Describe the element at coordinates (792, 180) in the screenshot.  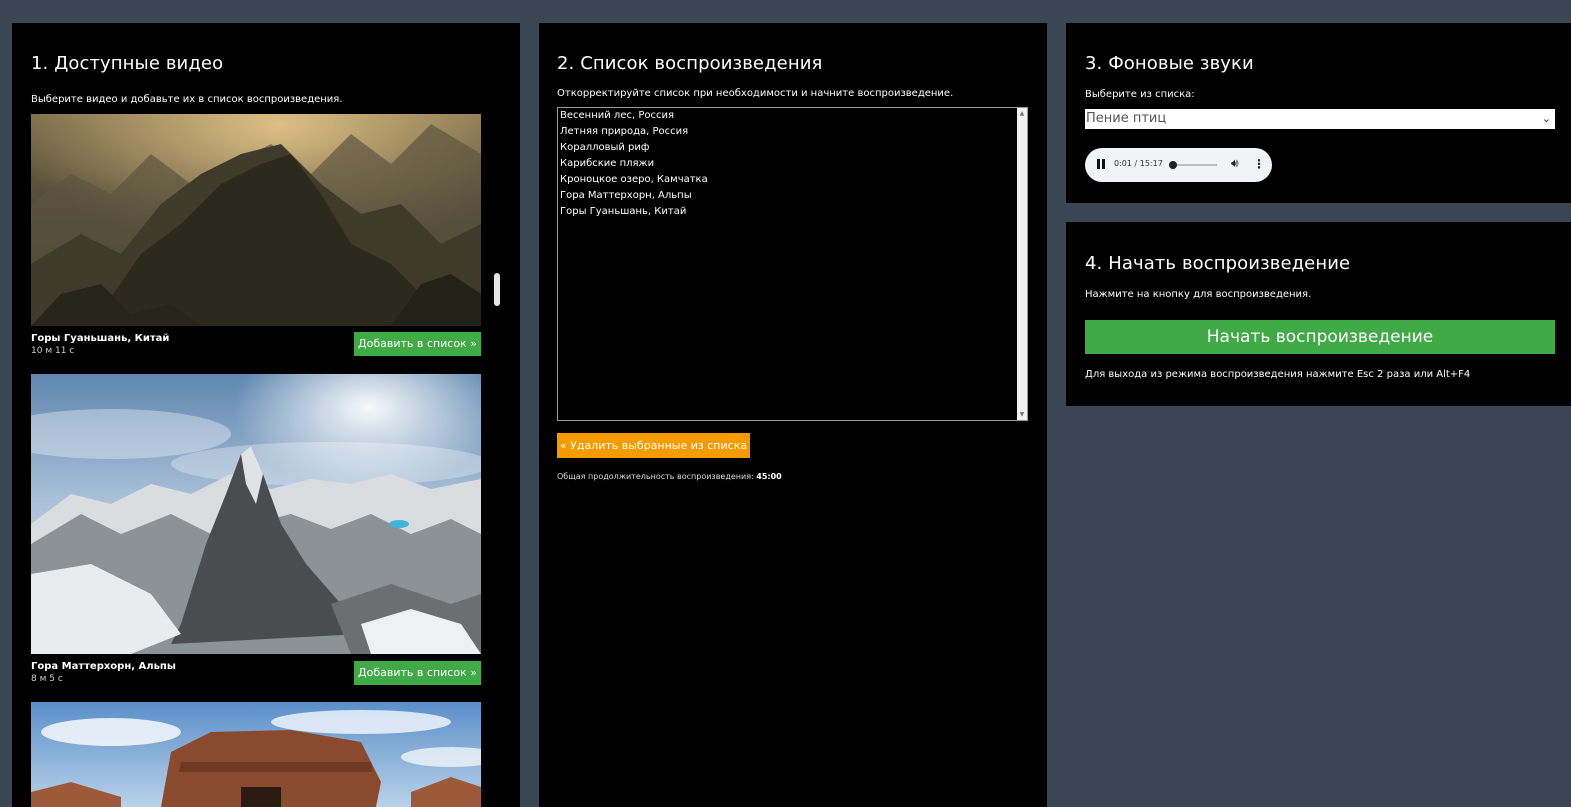
I see `playlist-item: Кроноцкое озеро, Камчатка` at that location.